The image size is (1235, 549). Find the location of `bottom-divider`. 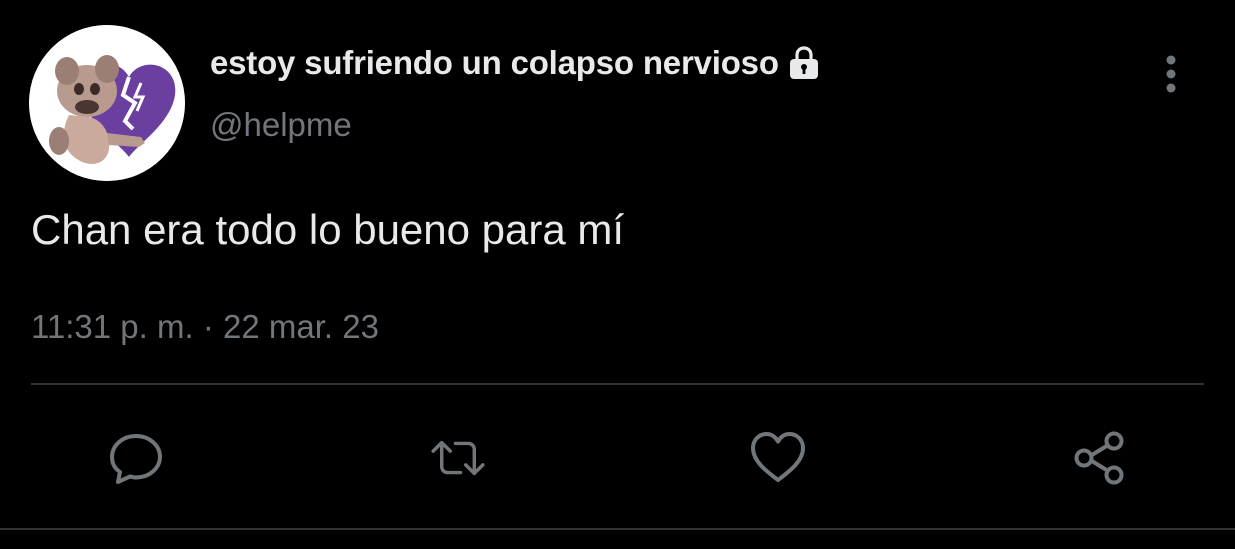

bottom-divider is located at coordinates (617, 529).